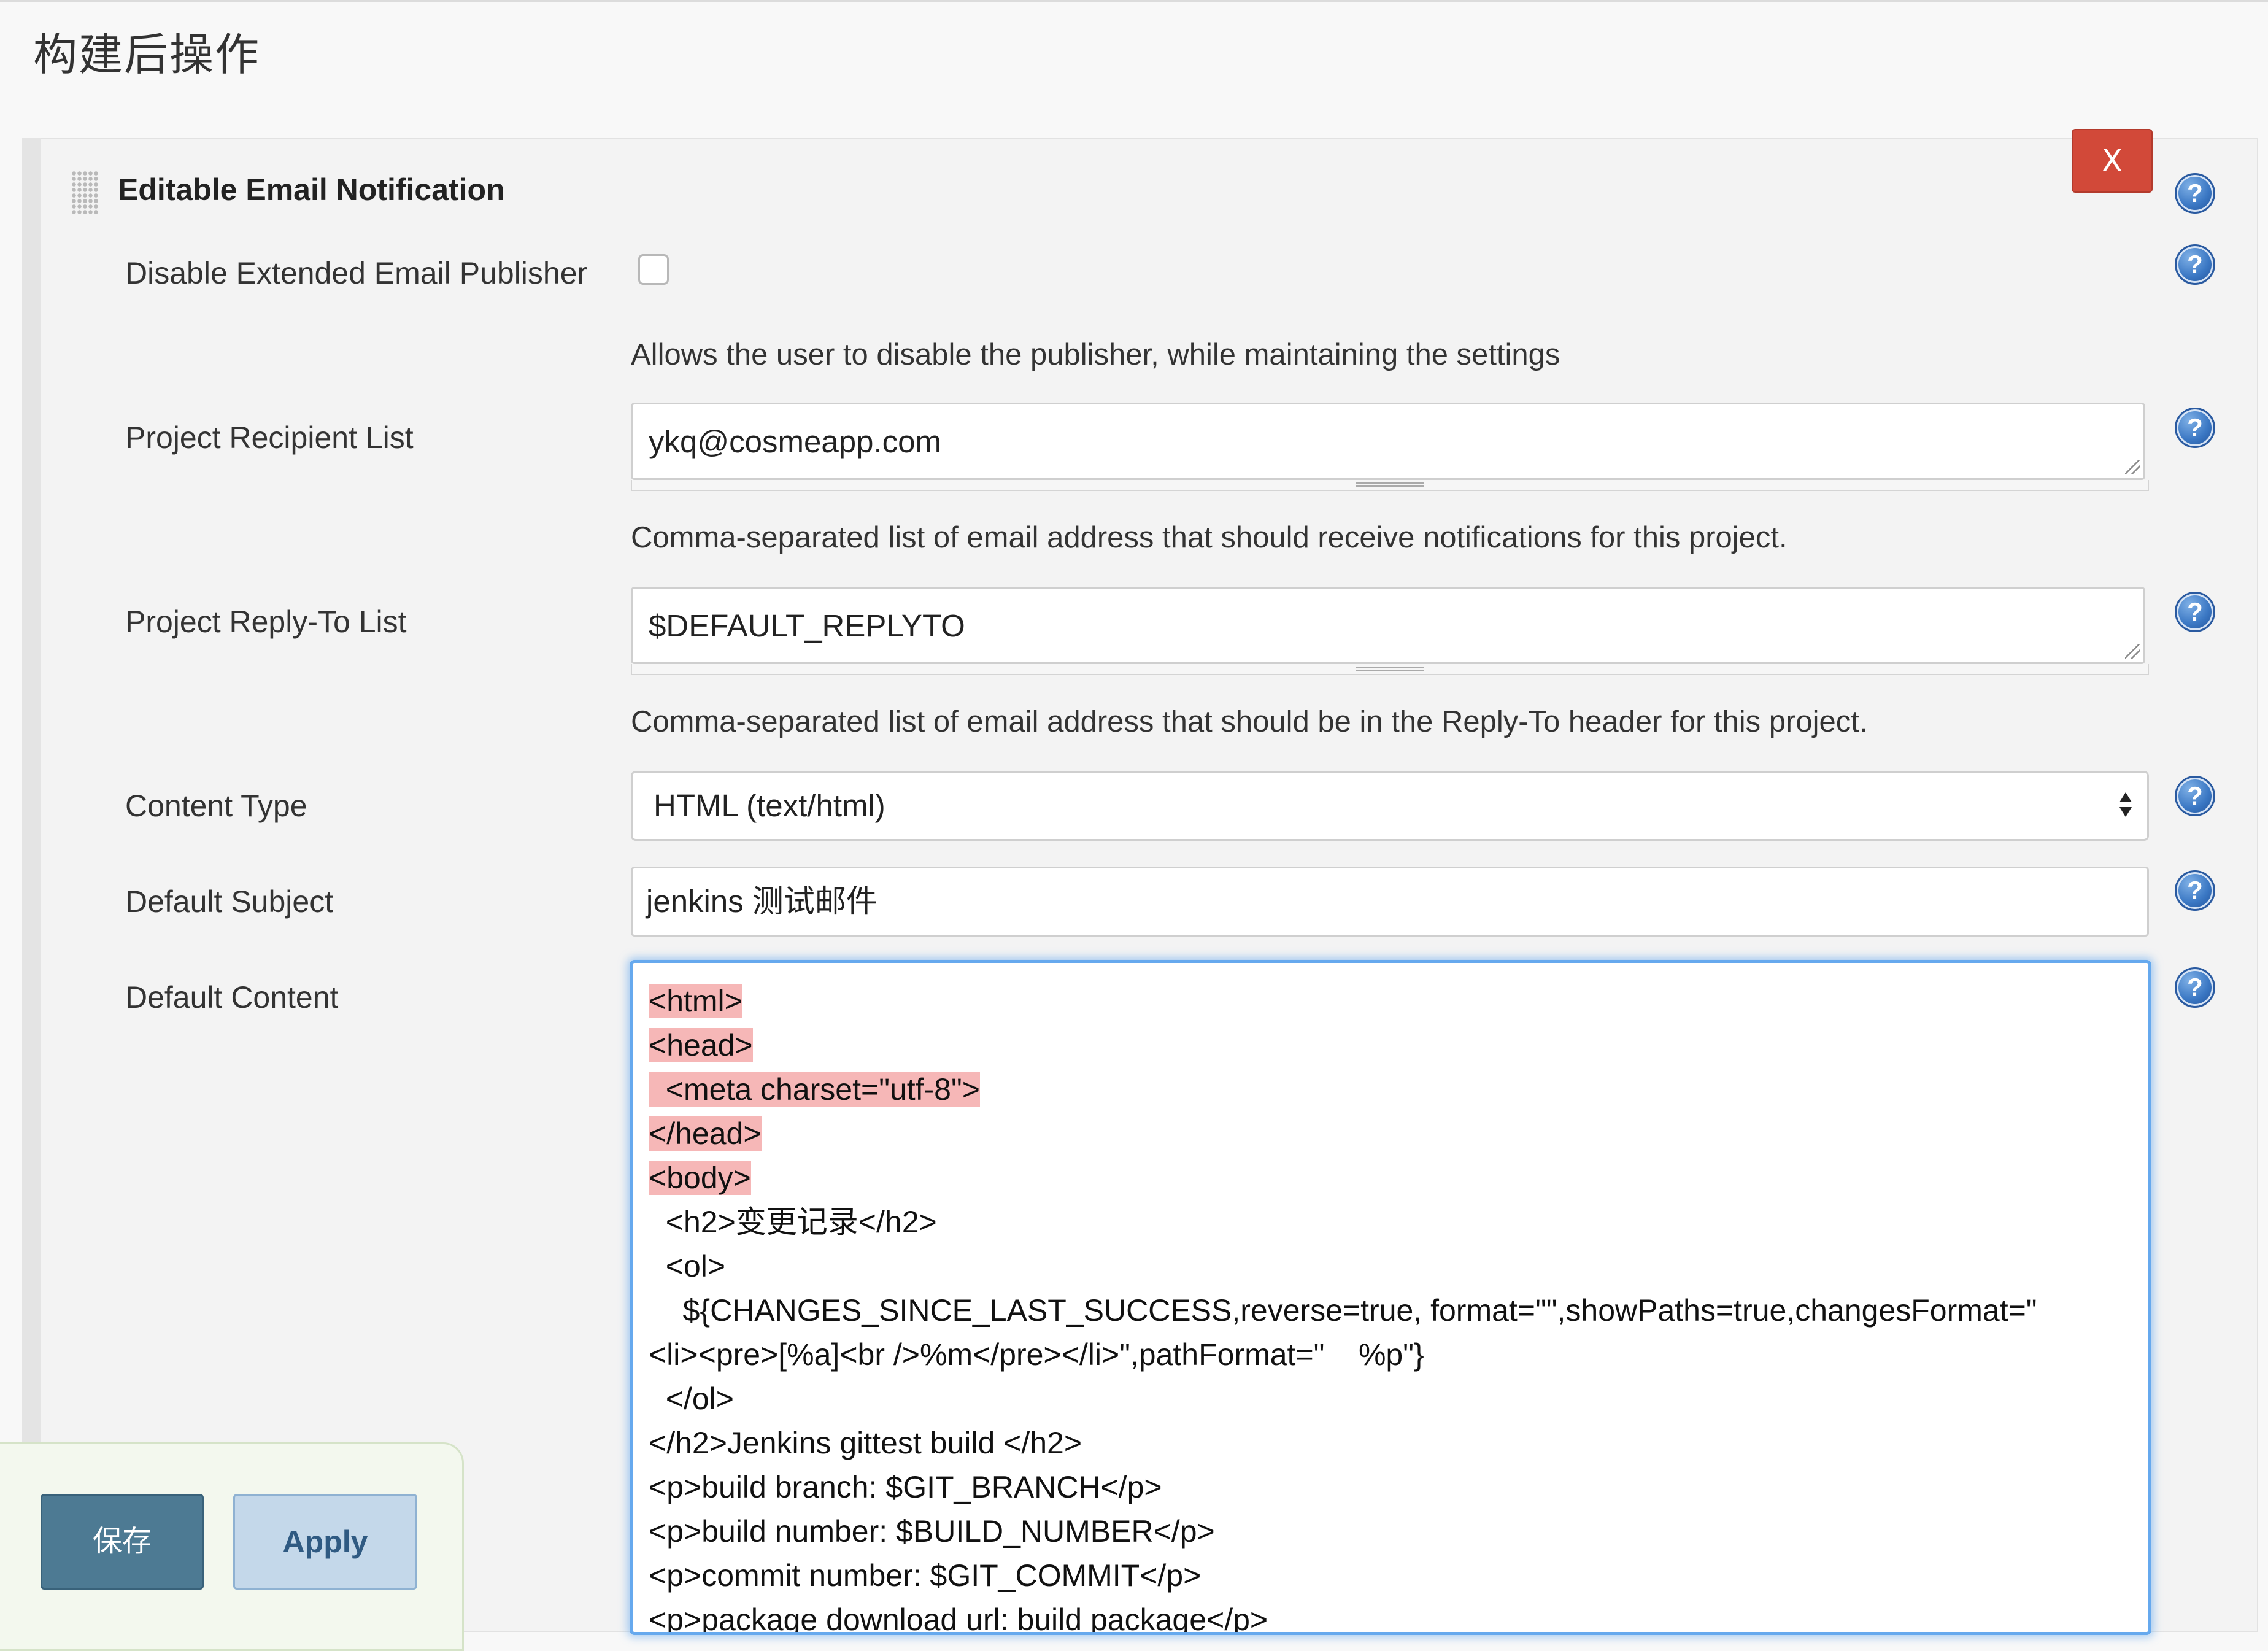 This screenshot has width=2268, height=1651. What do you see at coordinates (1388, 441) in the screenshot?
I see `recipient-list-textarea: ykq@cosmeapp.com` at bounding box center [1388, 441].